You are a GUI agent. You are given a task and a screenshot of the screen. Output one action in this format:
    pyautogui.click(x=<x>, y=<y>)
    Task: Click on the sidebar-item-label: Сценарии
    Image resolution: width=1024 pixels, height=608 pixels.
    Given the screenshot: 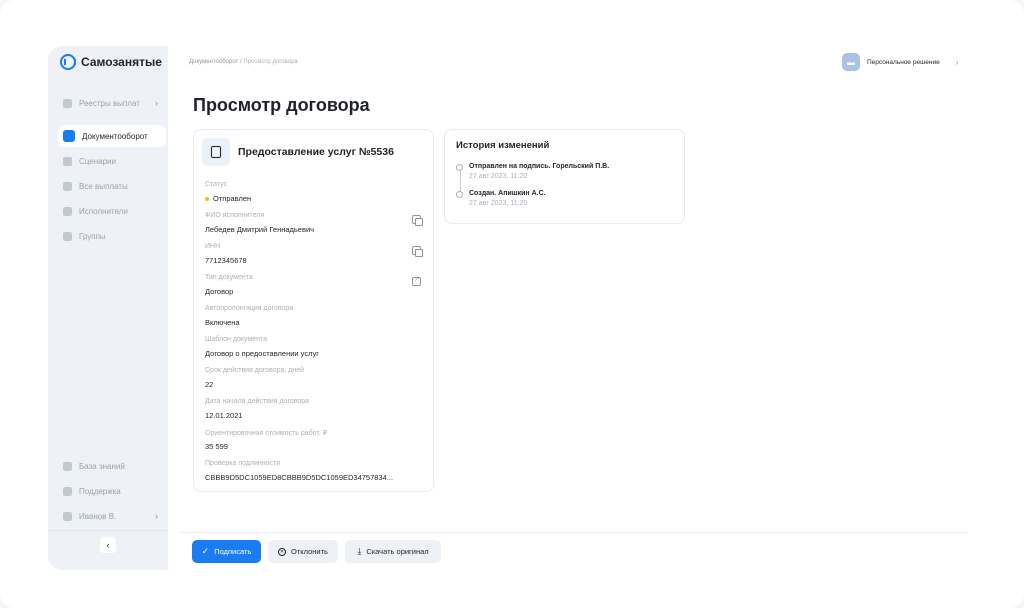 What is the action you would take?
    pyautogui.click(x=97, y=161)
    